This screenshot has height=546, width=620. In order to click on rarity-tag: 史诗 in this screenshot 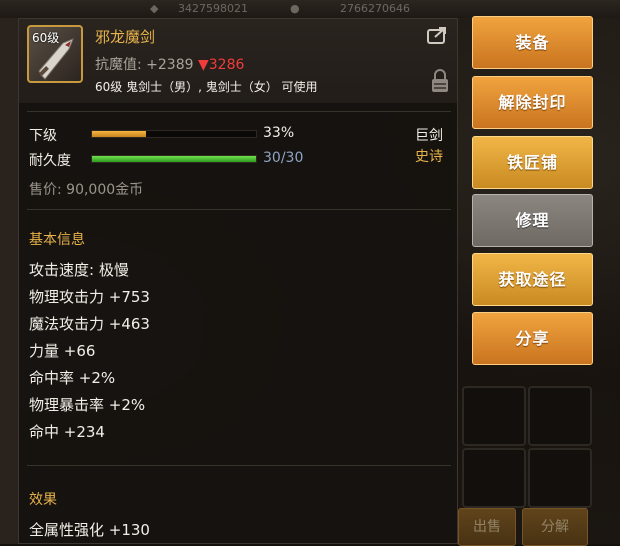, I will do `click(429, 157)`.